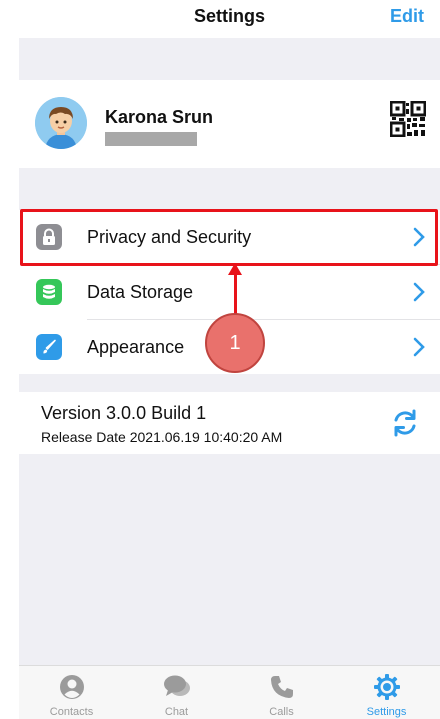 The image size is (440, 719). What do you see at coordinates (151, 139) in the screenshot?
I see `profile-phone-redacted` at bounding box center [151, 139].